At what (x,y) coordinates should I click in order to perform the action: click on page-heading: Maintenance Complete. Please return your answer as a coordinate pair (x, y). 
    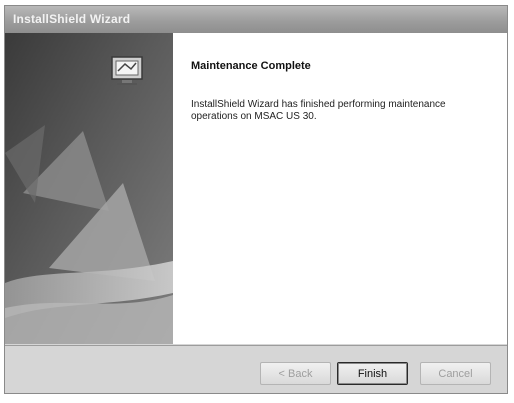
    Looking at the image, I should click on (251, 66).